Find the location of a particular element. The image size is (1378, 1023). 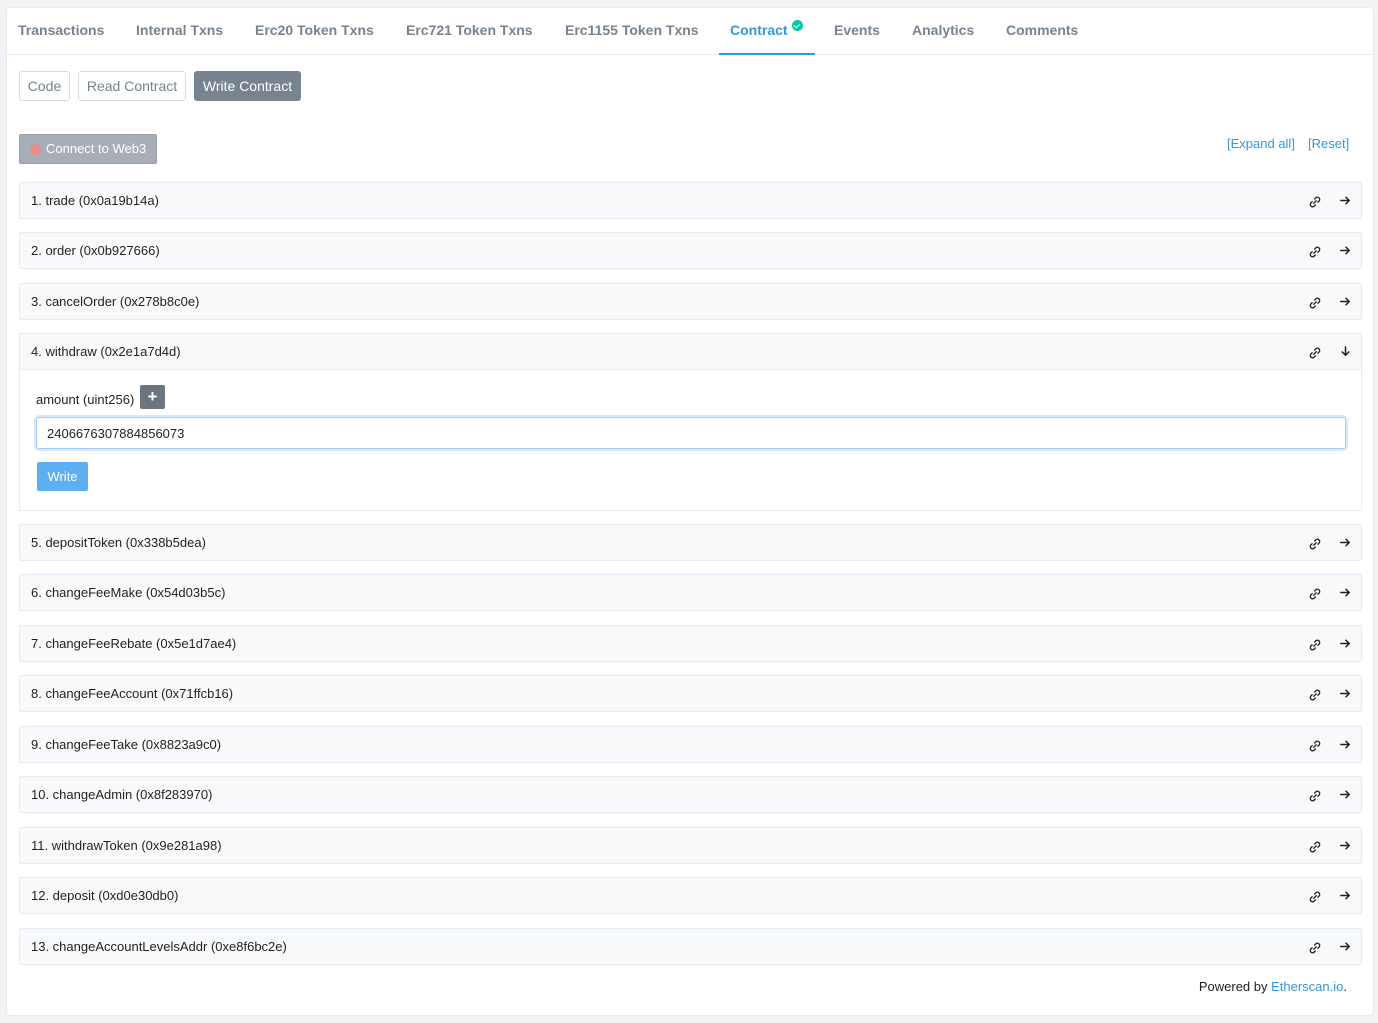

function-label: 6. changeFeeMake (0x54d03b5c) is located at coordinates (128, 592).